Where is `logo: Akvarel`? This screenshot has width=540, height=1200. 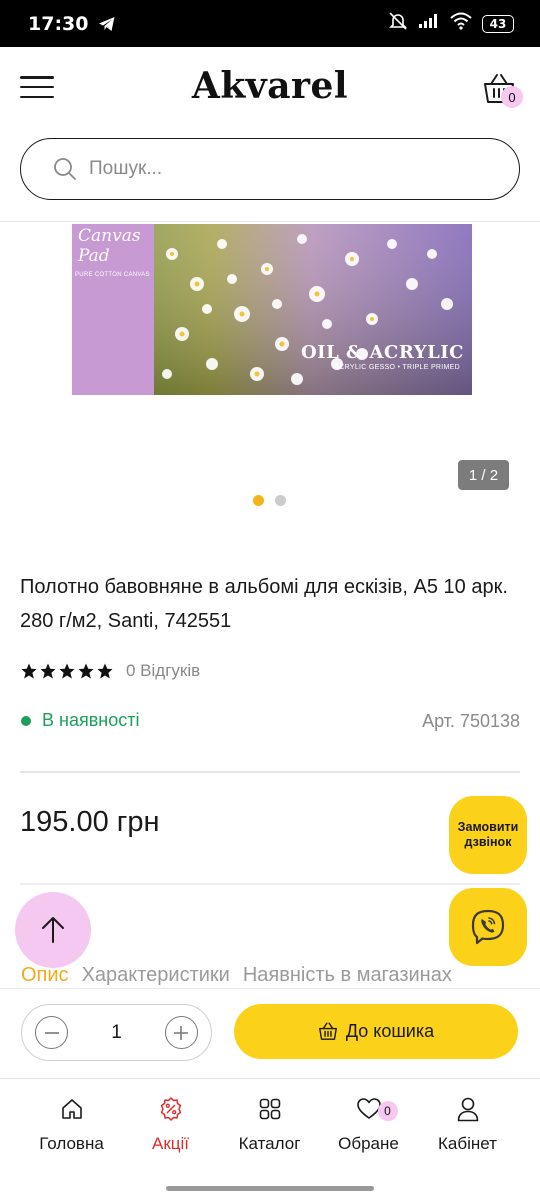
logo: Akvarel is located at coordinates (270, 86).